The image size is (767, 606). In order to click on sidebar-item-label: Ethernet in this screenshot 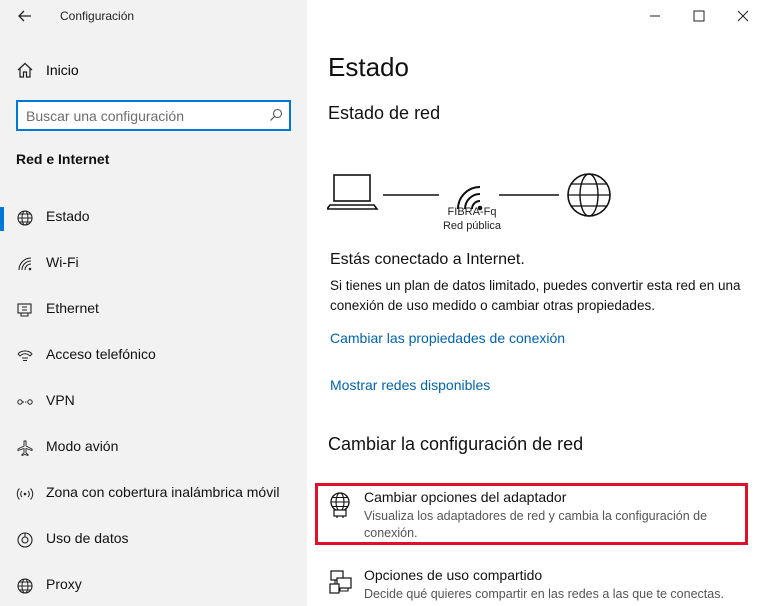, I will do `click(72, 308)`.